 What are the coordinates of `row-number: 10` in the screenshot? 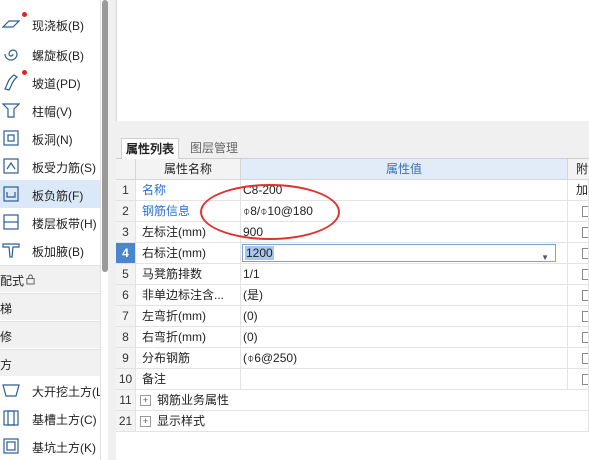 It's located at (126, 379).